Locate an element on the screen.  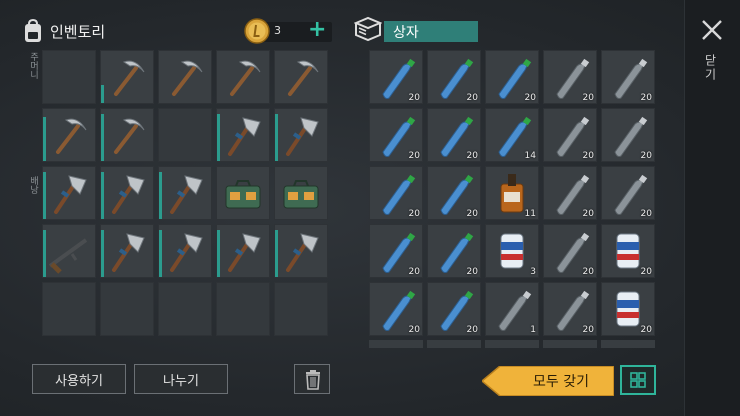
backpack-label: 배낭 is located at coordinates (33, 185).